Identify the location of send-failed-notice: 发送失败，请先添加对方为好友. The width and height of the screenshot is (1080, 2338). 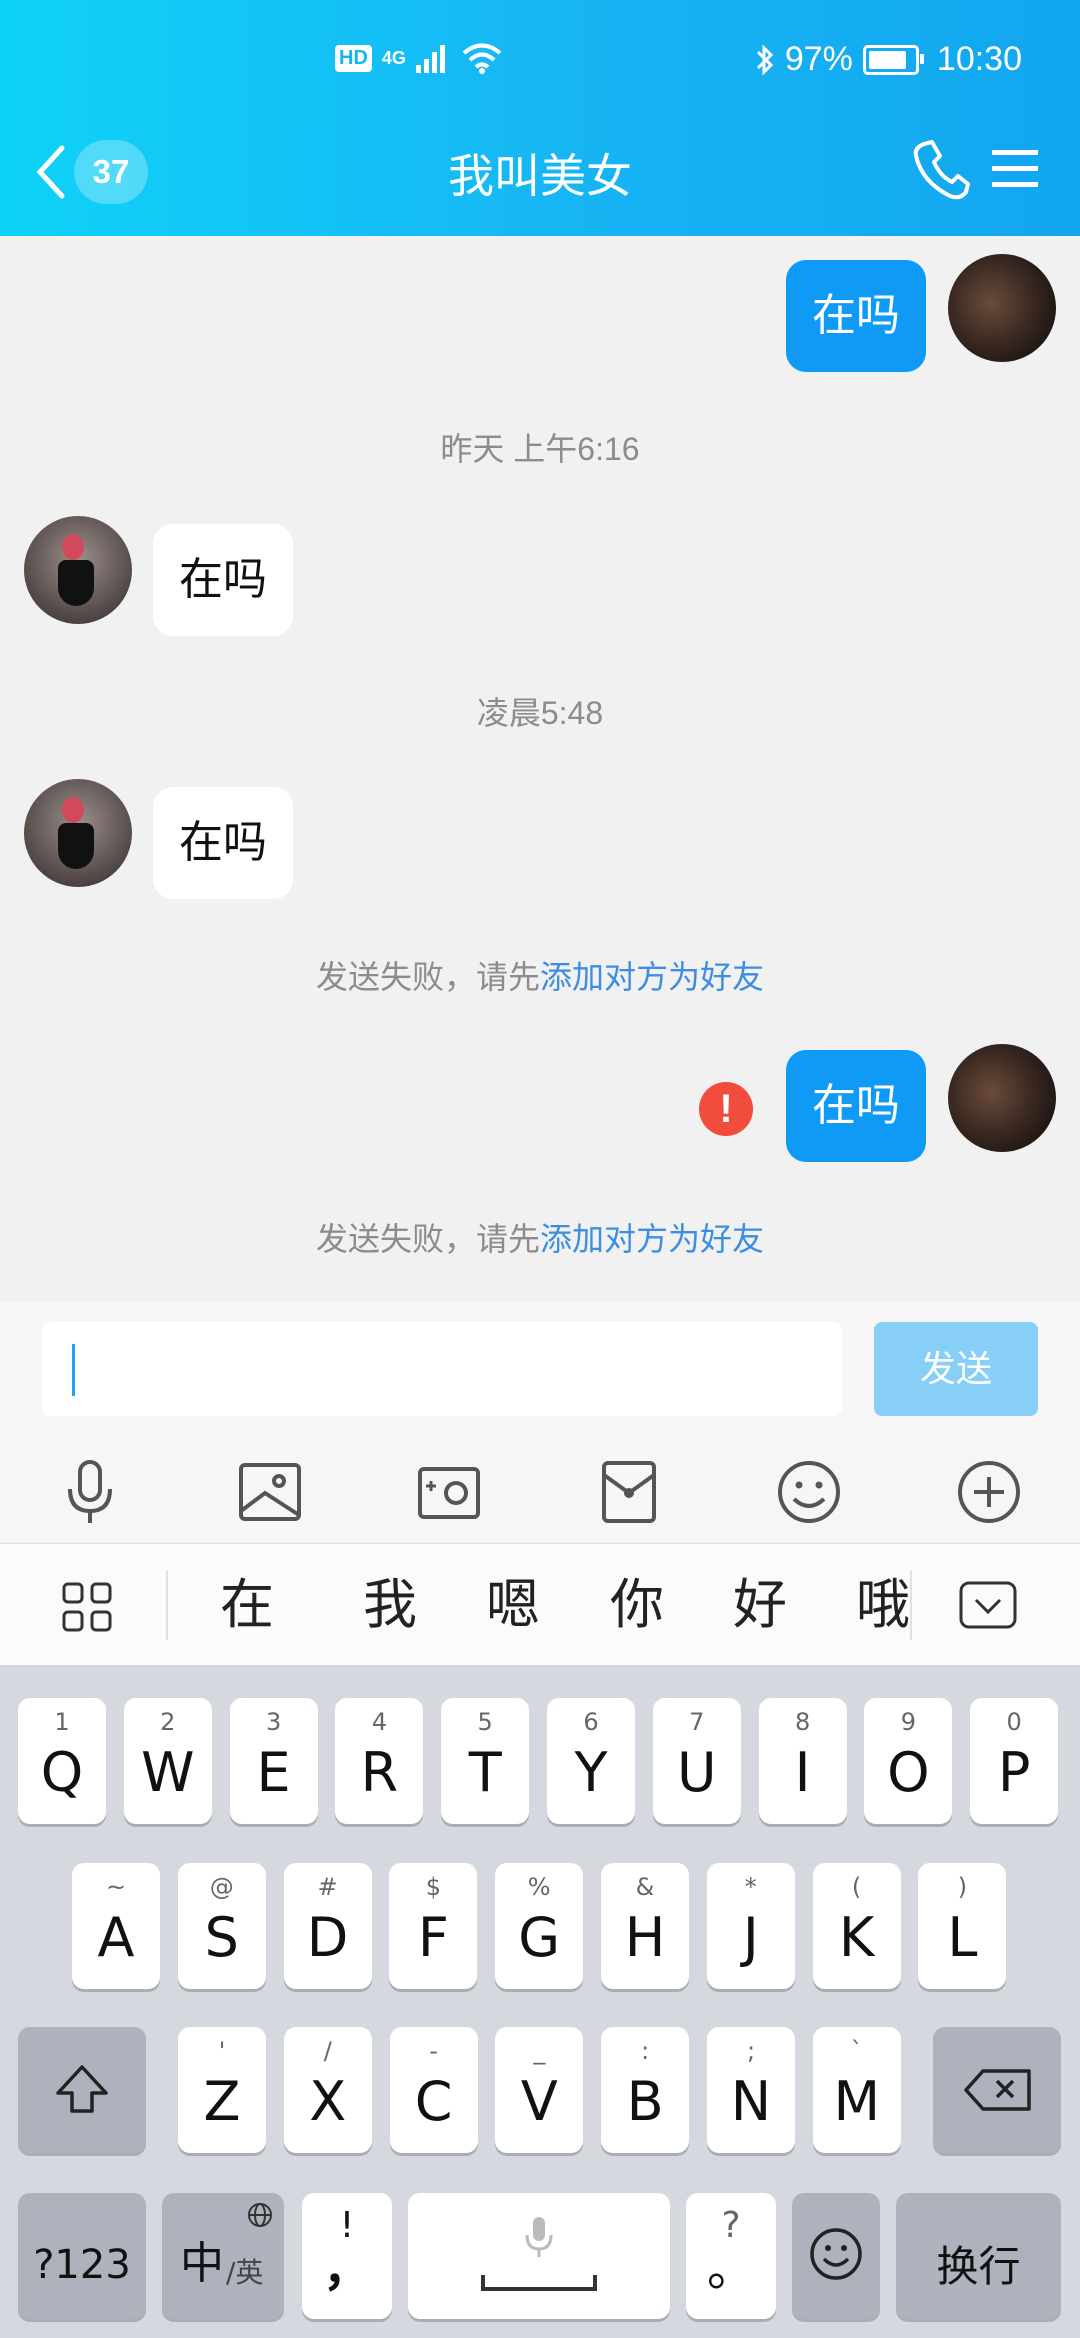
(540, 1237).